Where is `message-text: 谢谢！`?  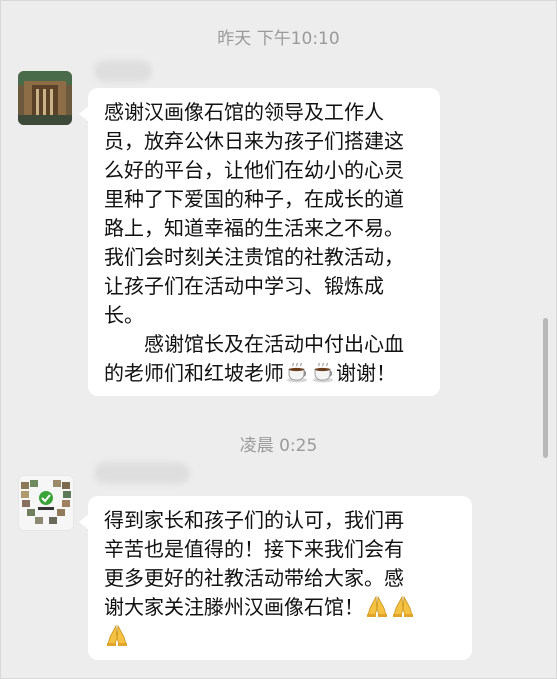 message-text: 谢谢！ is located at coordinates (366, 373).